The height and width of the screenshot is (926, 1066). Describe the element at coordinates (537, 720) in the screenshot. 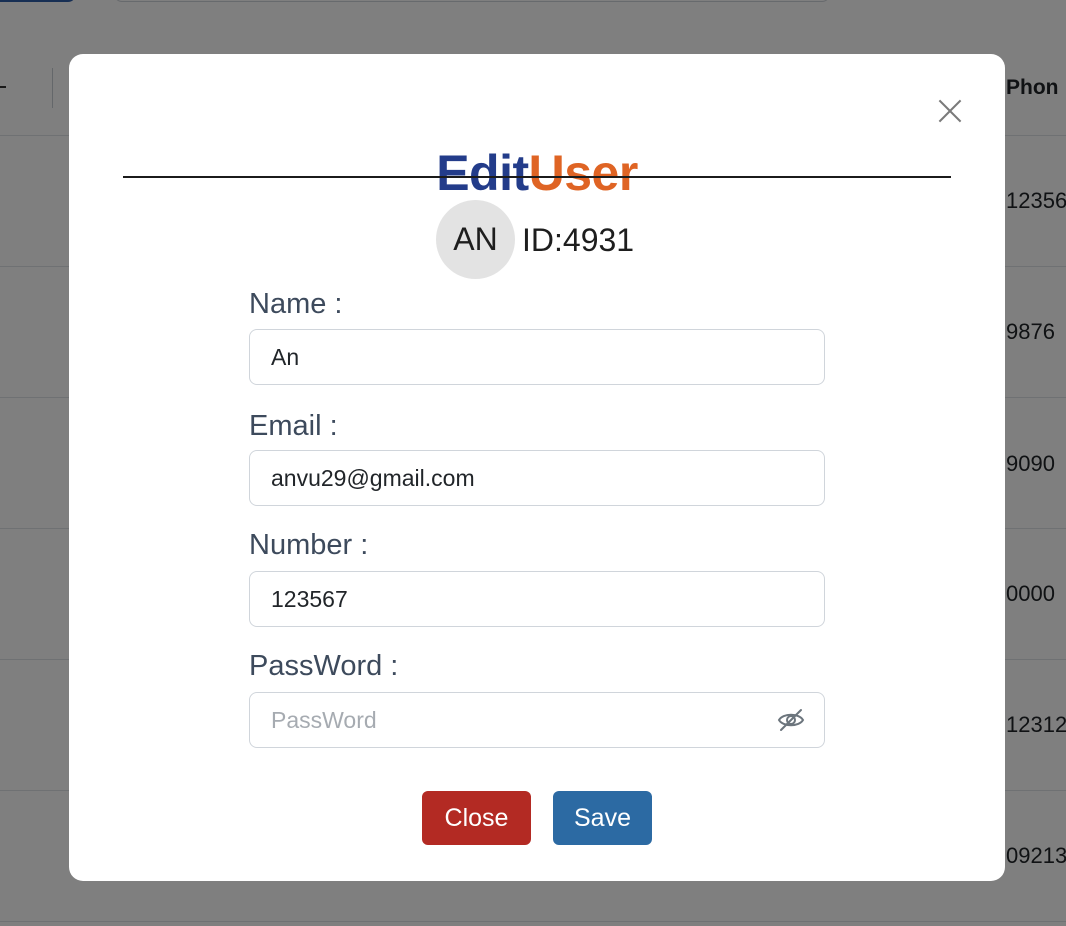

I see `password-input` at that location.